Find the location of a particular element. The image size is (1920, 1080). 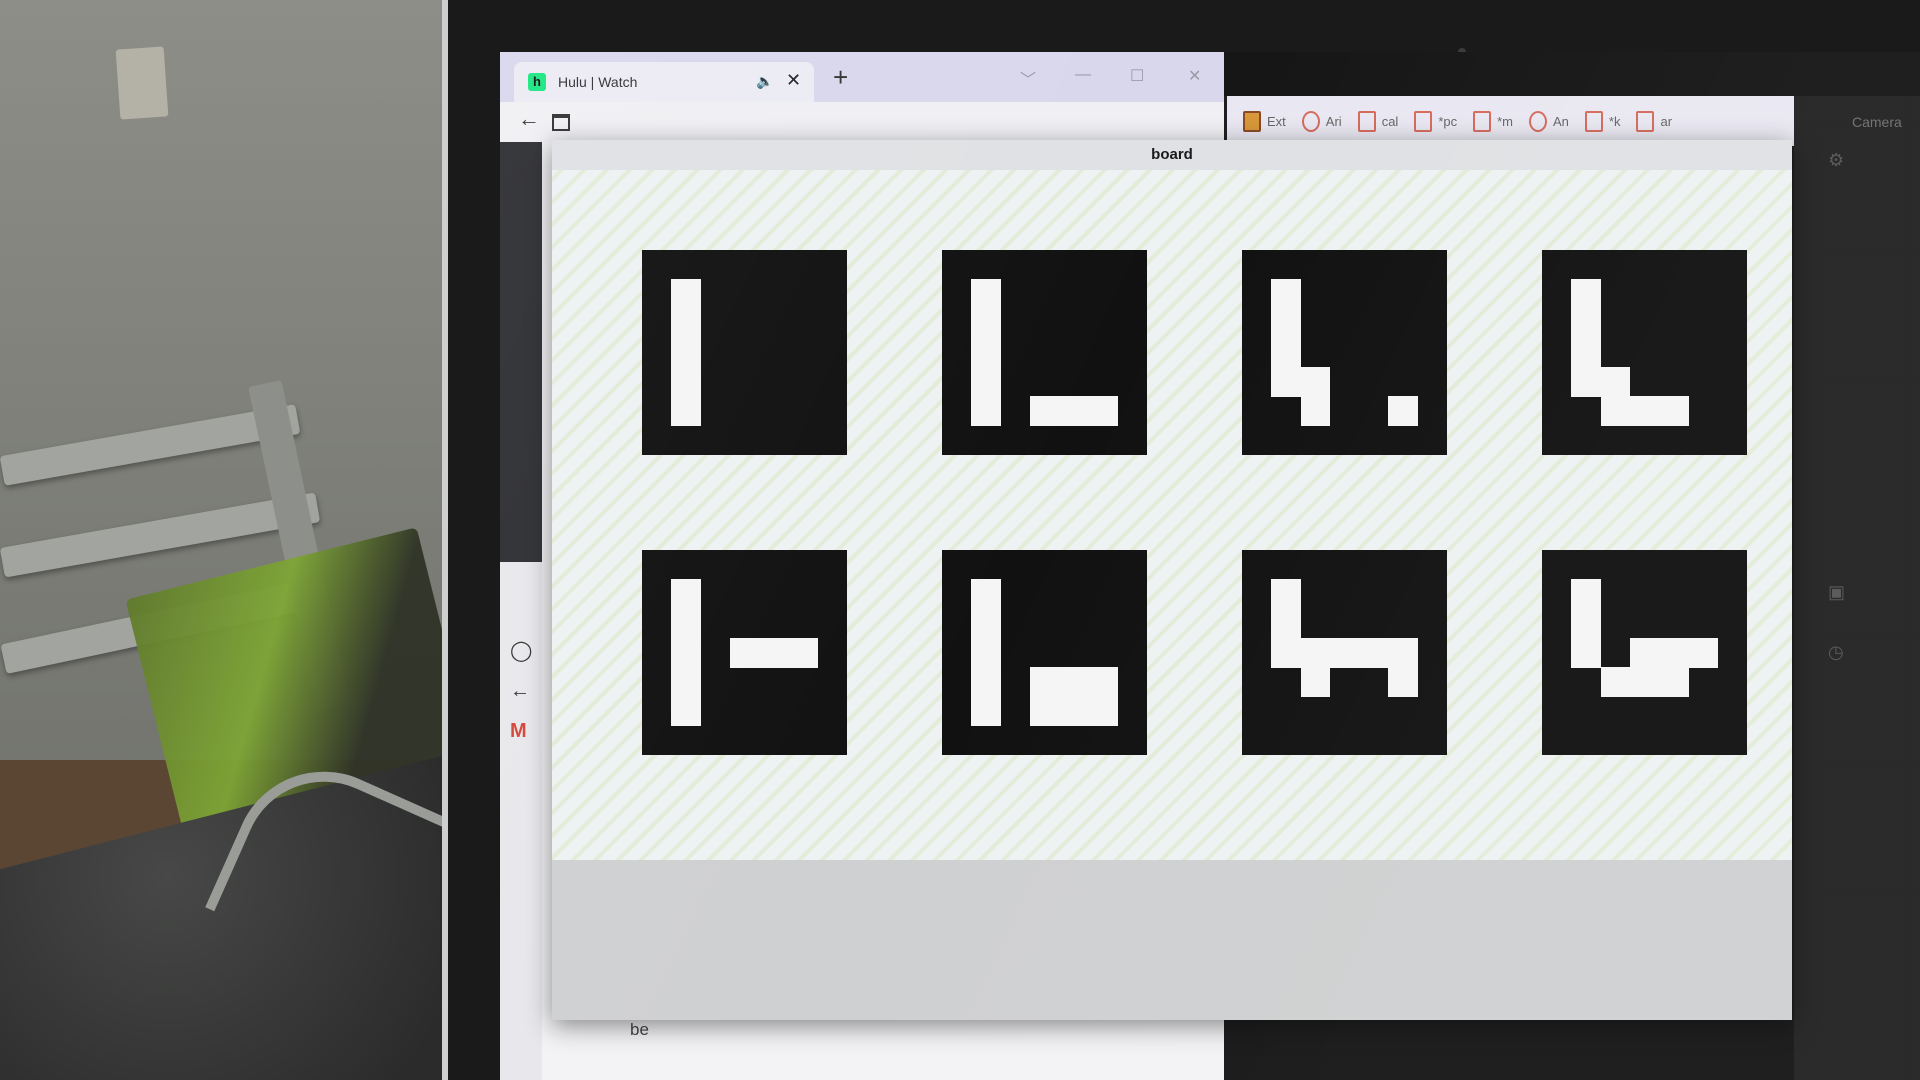

back-button: ← is located at coordinates (529, 119).